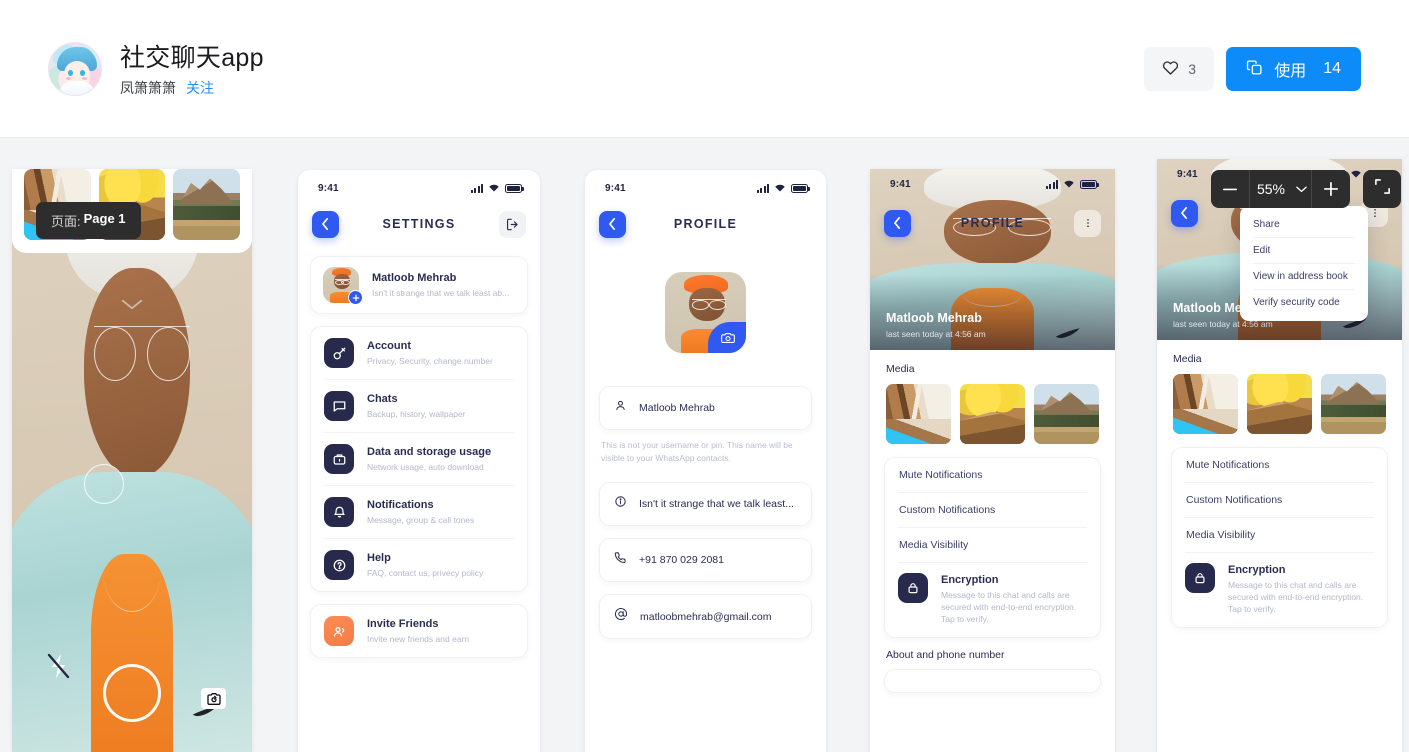 The image size is (1409, 752). Describe the element at coordinates (705, 312) in the screenshot. I see `profile-photo` at that location.